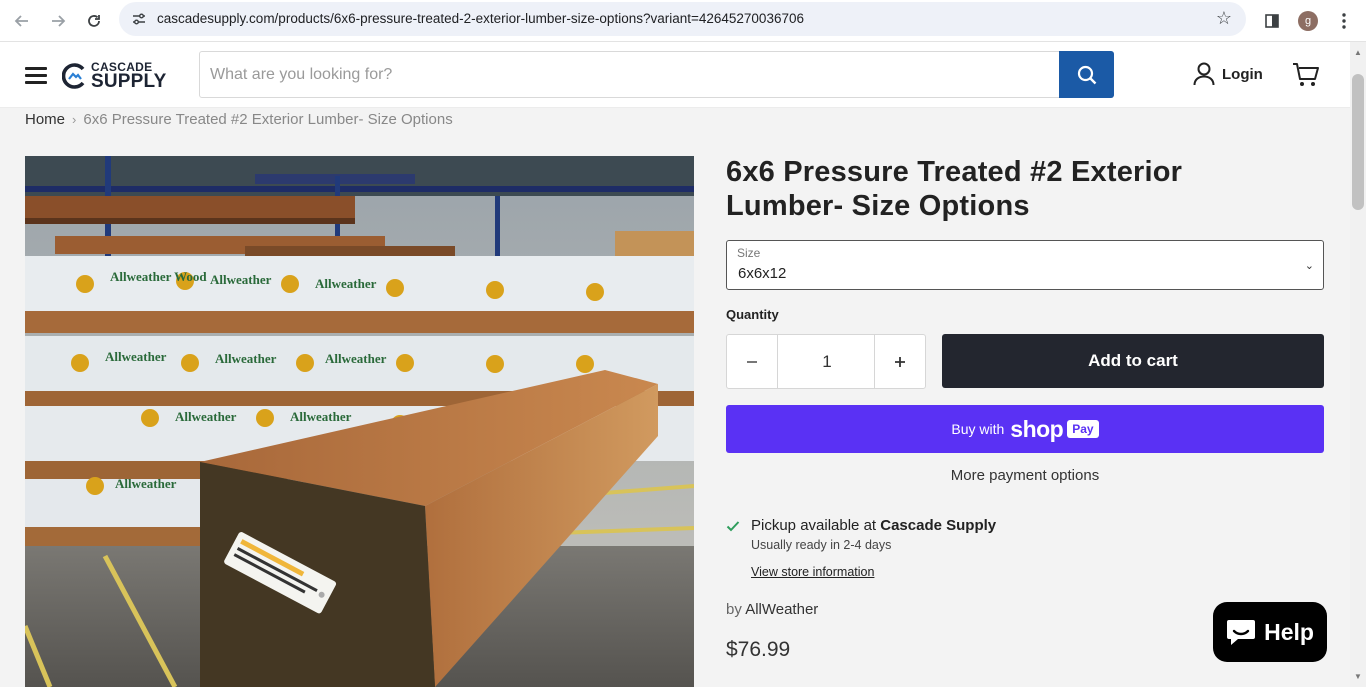  What do you see at coordinates (1037, 428) in the screenshot?
I see `shop-logo: shop` at bounding box center [1037, 428].